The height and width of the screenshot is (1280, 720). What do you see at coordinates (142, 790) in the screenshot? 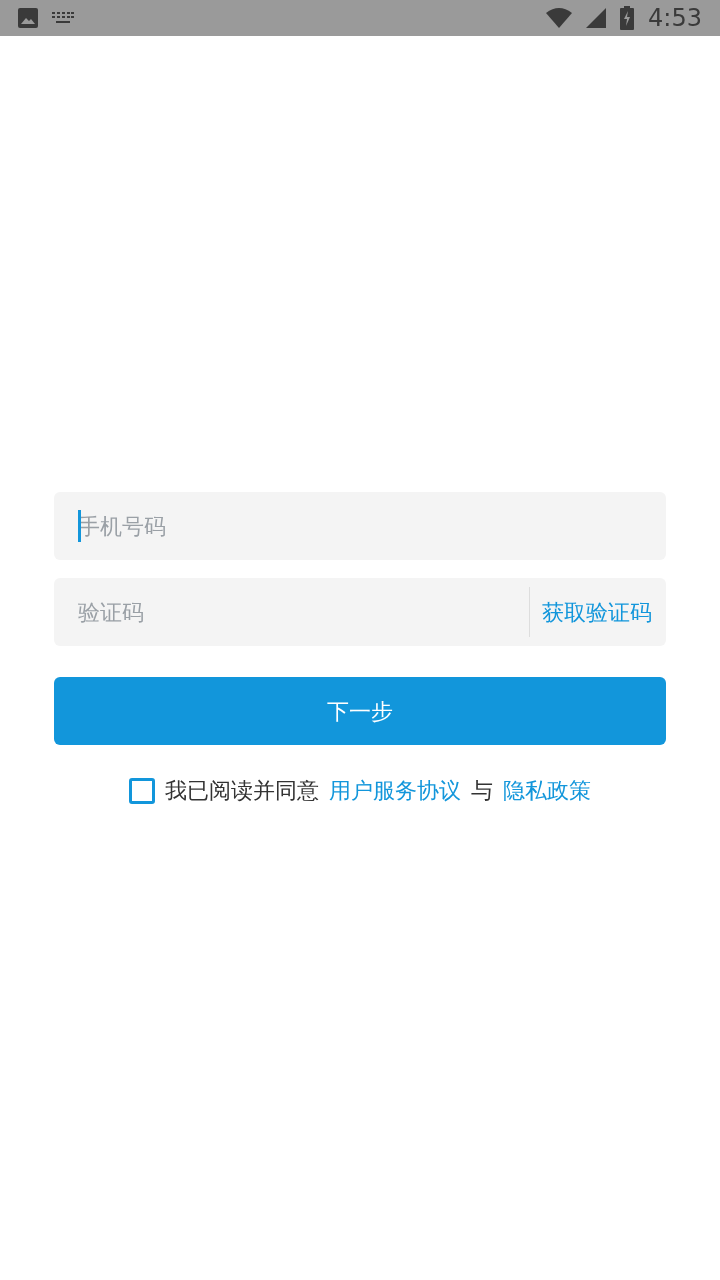
I see `agree-checkbox` at bounding box center [142, 790].